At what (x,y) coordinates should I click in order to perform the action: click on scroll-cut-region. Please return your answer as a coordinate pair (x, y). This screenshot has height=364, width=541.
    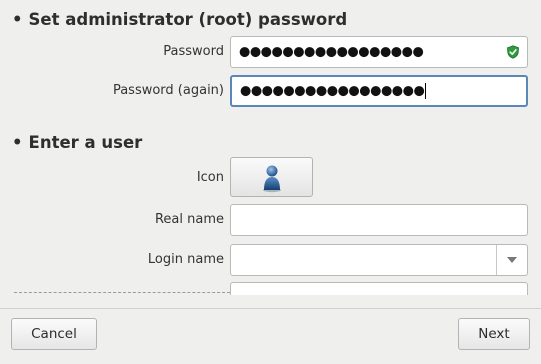
    Looking at the image, I should click on (270, 288).